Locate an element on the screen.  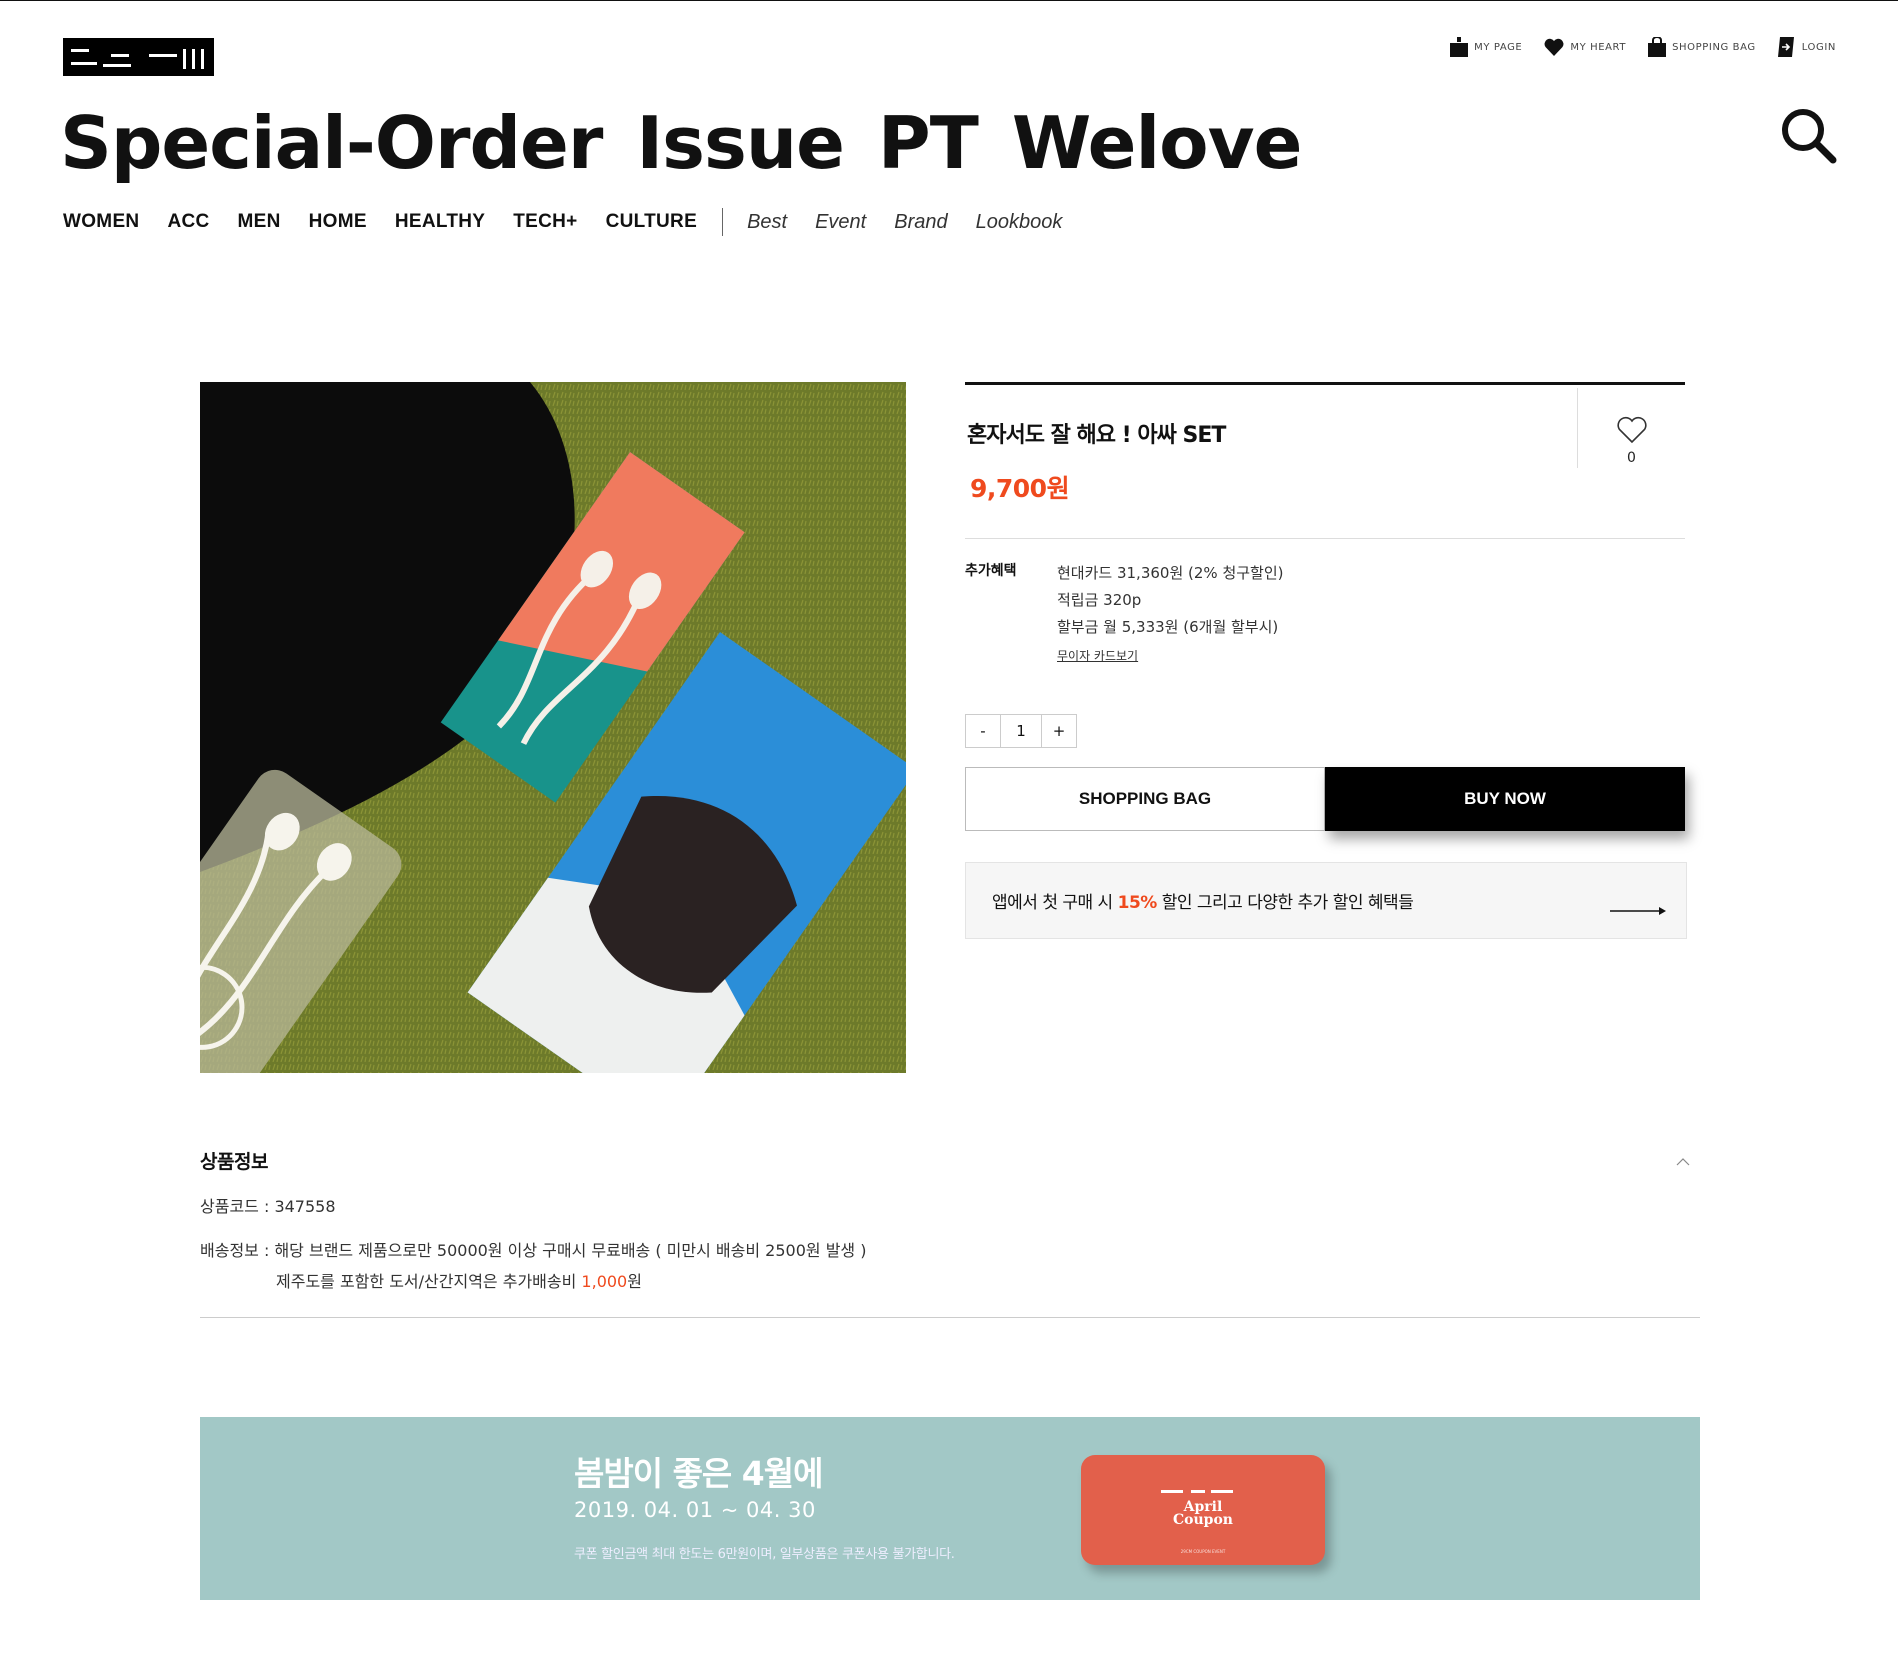
product-code: 상품코드 : 347558 is located at coordinates (268, 1206).